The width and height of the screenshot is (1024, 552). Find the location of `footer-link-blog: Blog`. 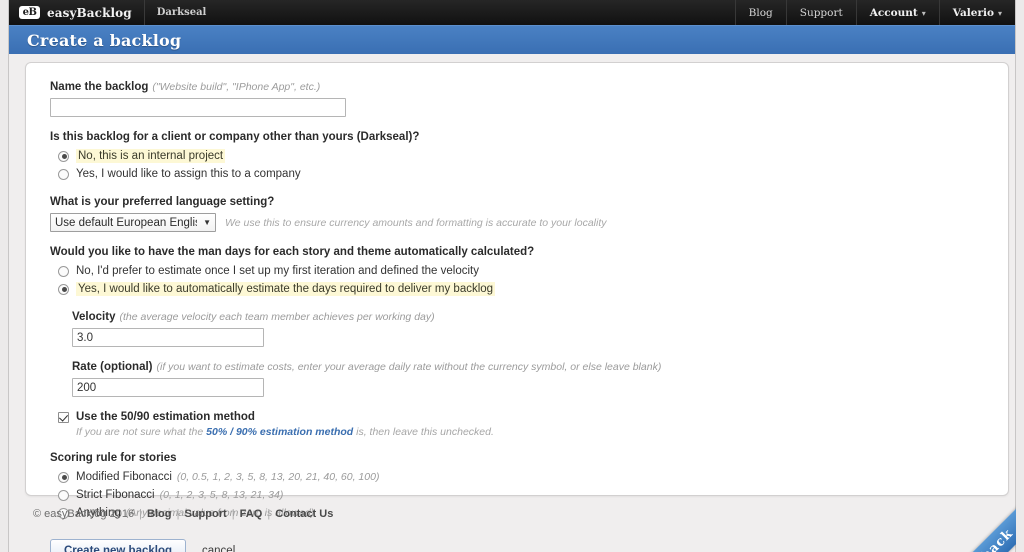

footer-link-blog: Blog is located at coordinates (159, 514).